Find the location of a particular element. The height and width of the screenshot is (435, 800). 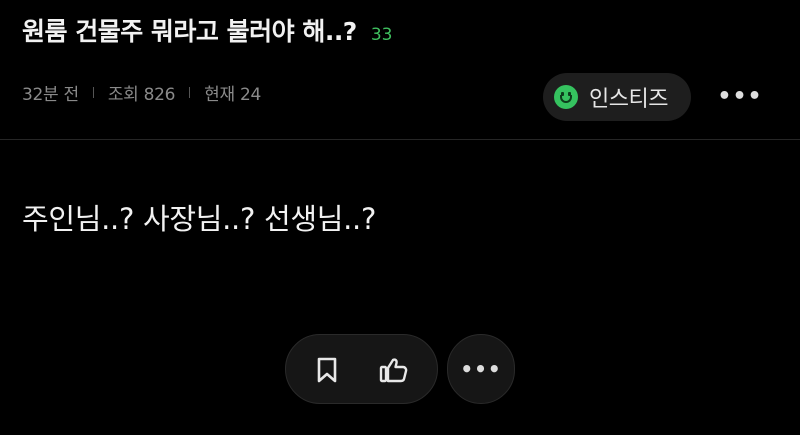

channel-name: 인스티즈 is located at coordinates (628, 99).